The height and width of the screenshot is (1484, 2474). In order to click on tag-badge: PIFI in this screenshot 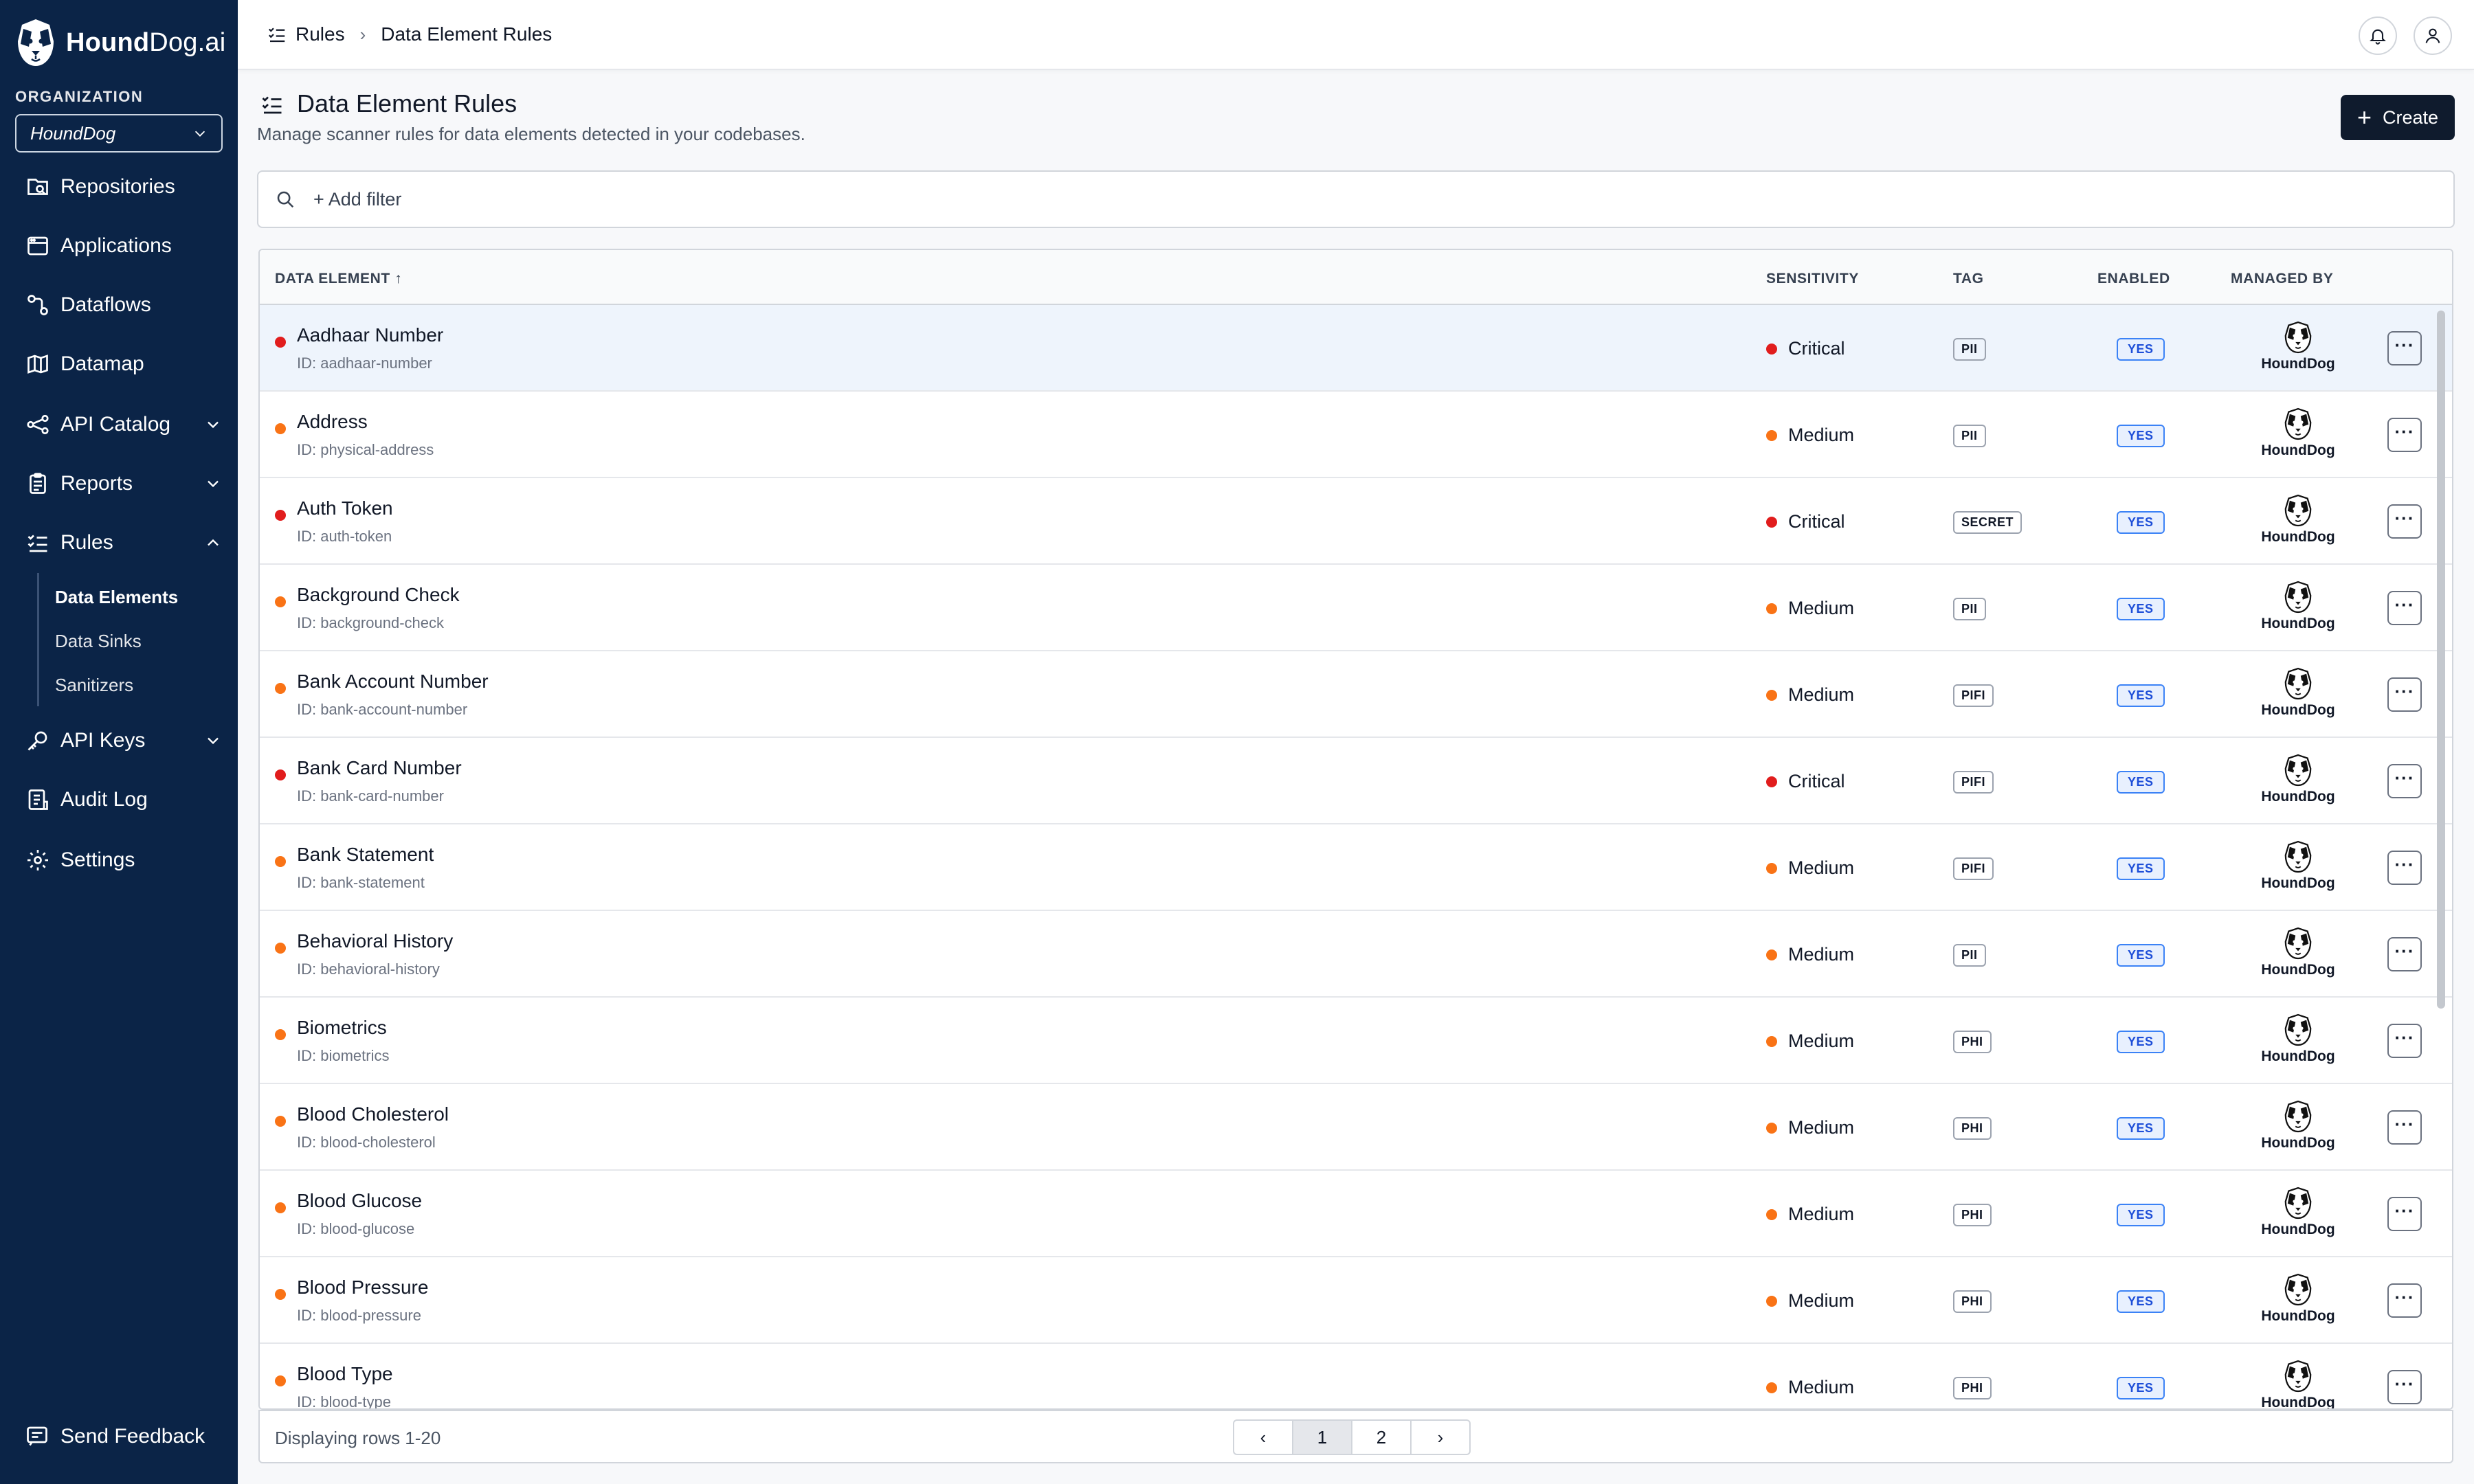, I will do `click(1973, 695)`.